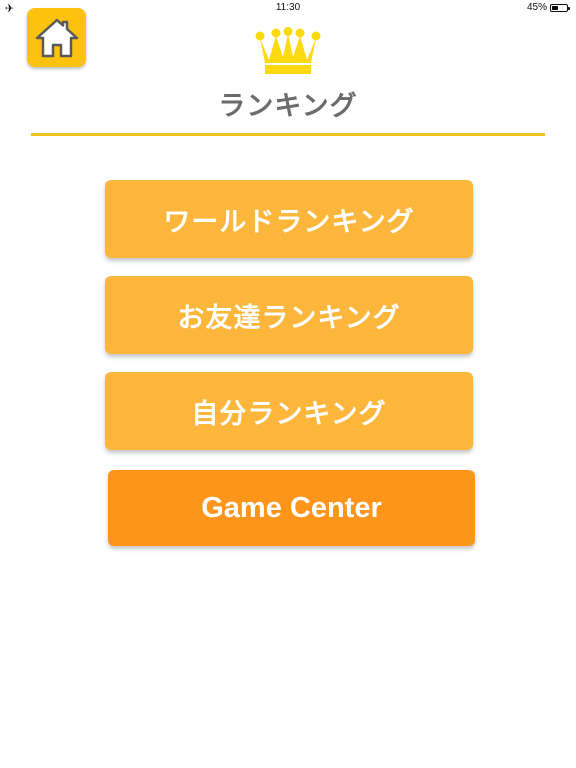 The image size is (576, 768). Describe the element at coordinates (555, 7) in the screenshot. I see `battery-level` at that location.